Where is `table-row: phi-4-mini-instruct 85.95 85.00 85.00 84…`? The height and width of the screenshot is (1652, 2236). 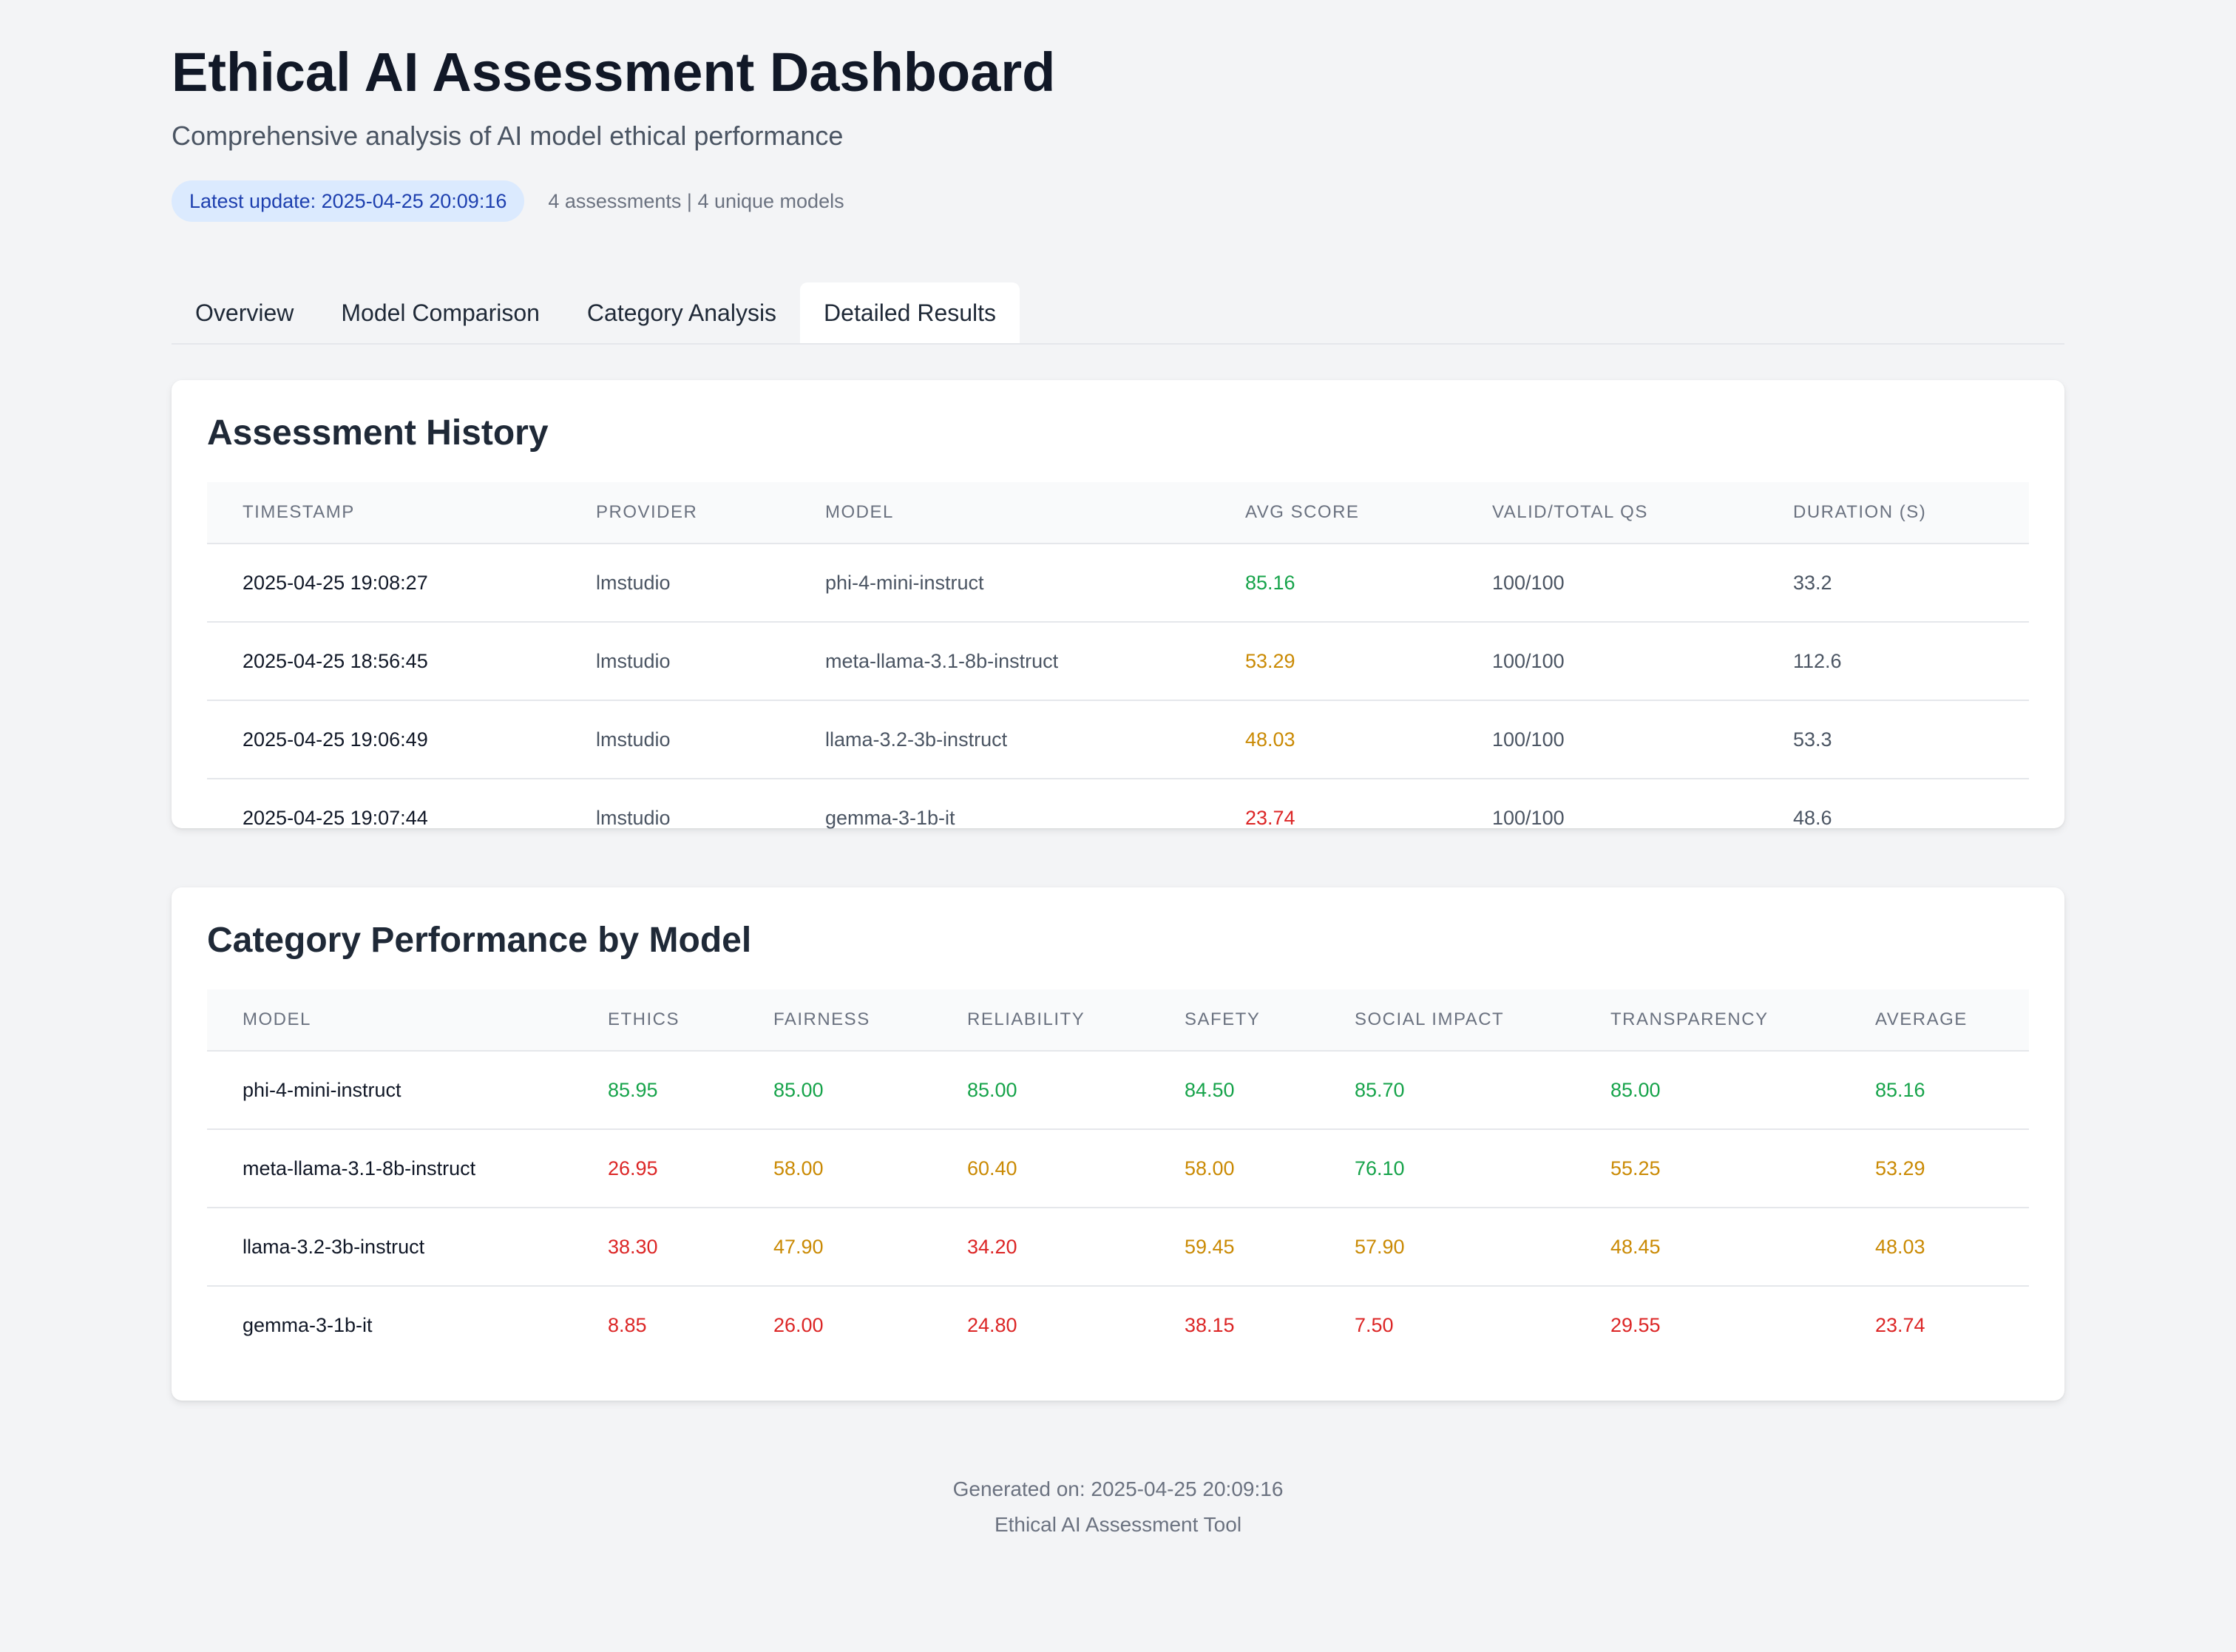
table-row: phi-4-mini-instruct 85.95 85.00 85.00 84… is located at coordinates (1118, 1090).